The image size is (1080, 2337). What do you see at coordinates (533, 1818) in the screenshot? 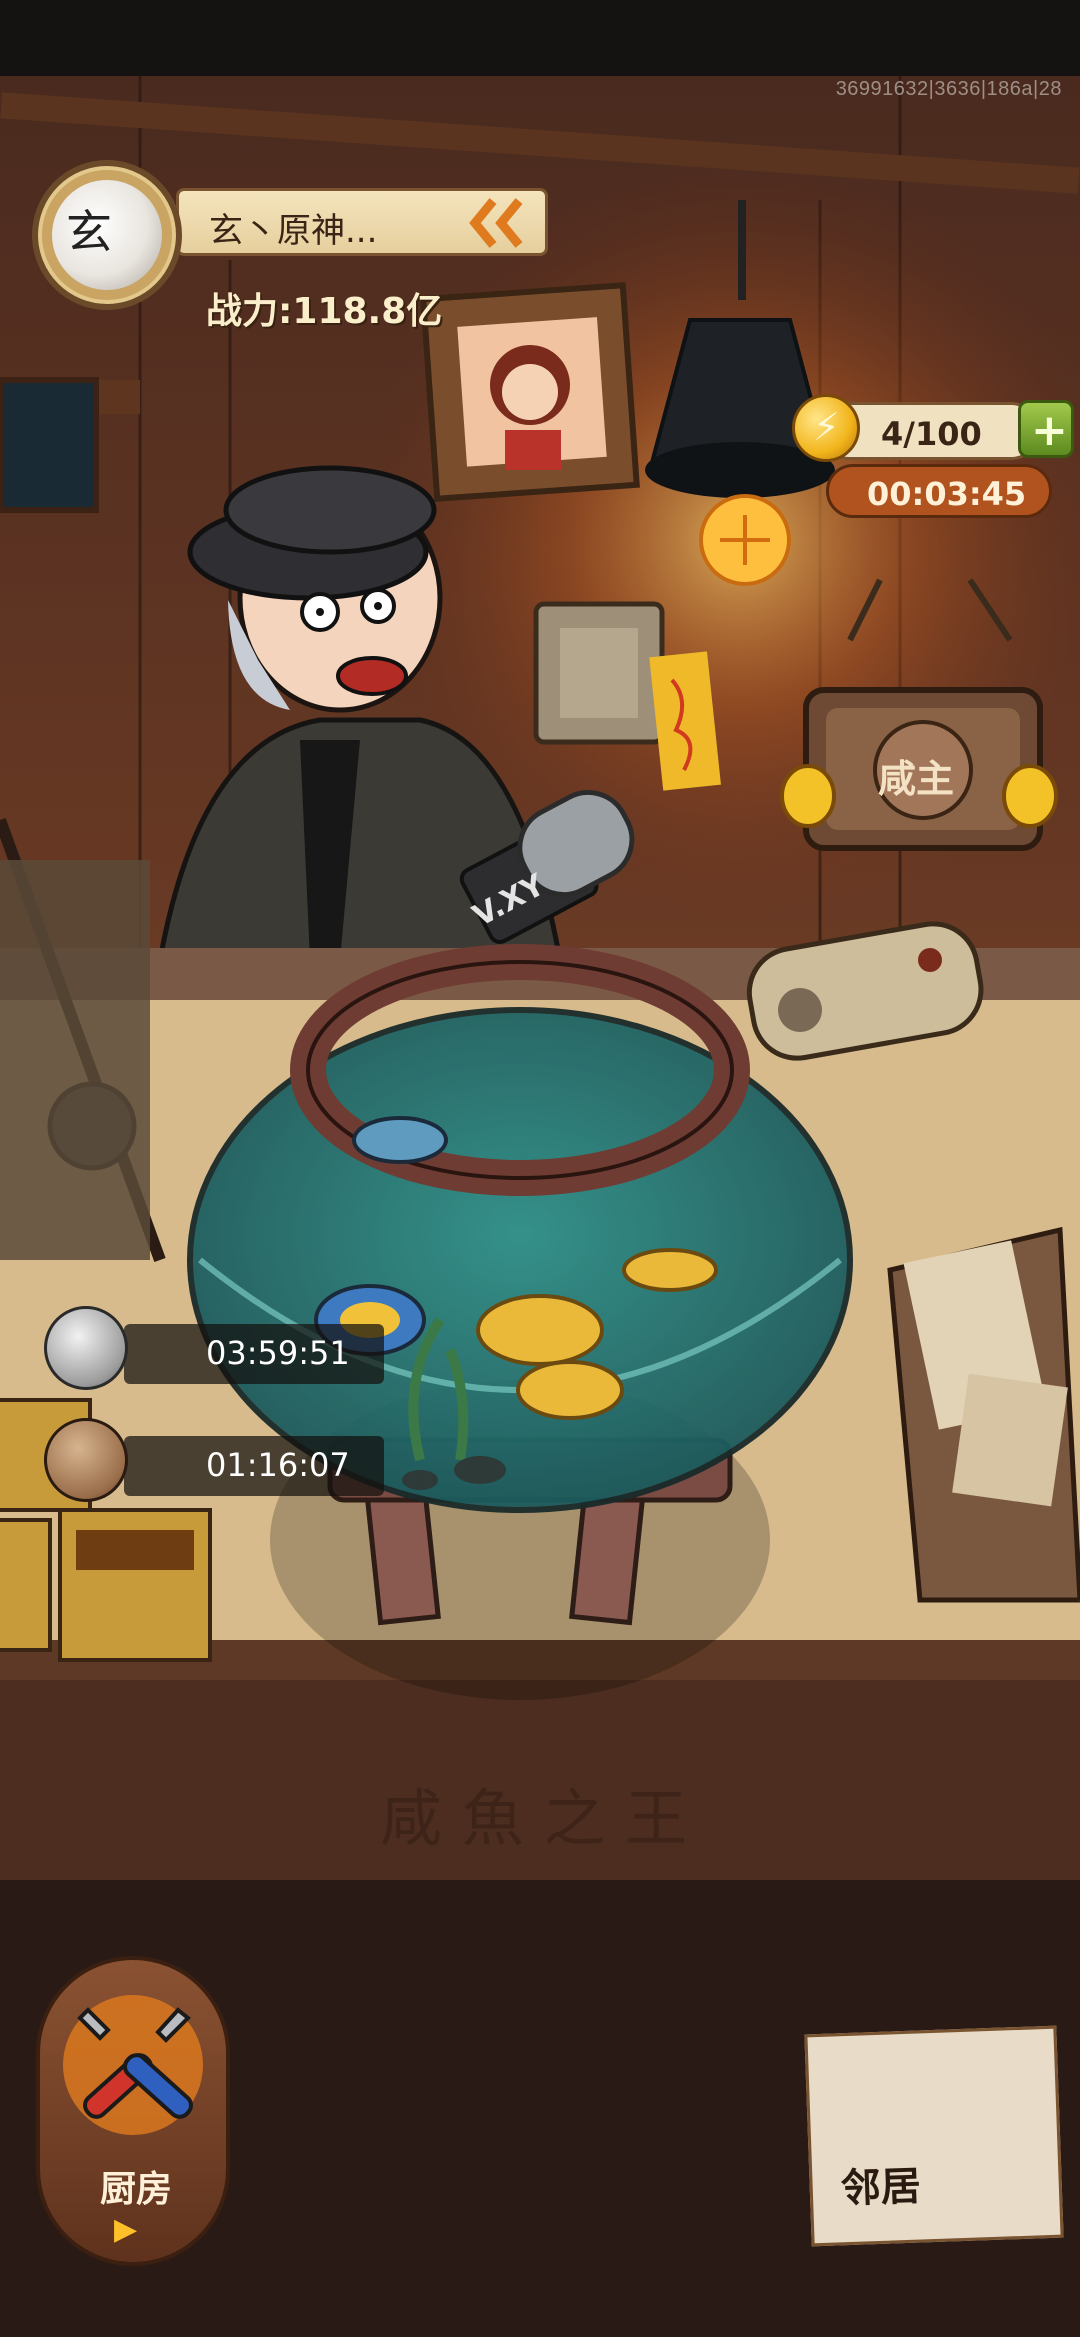
I see `counter-carving: 咸 魚 之 王` at bounding box center [533, 1818].